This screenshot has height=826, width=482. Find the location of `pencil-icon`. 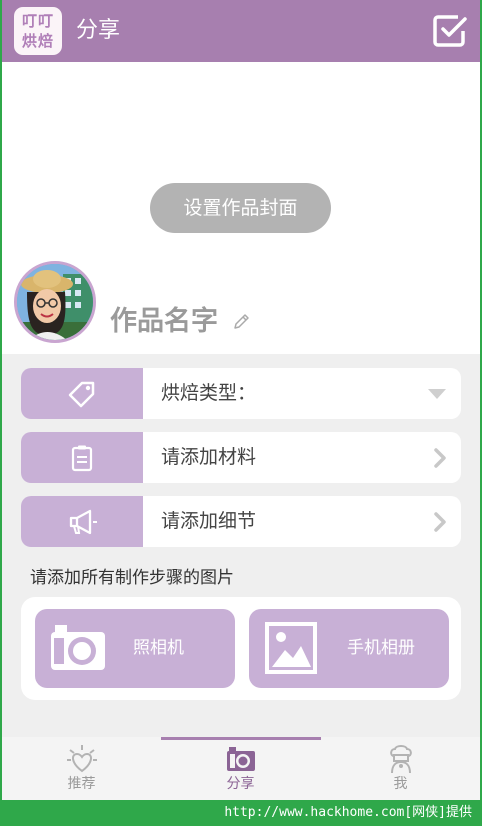

pencil-icon is located at coordinates (241, 322).